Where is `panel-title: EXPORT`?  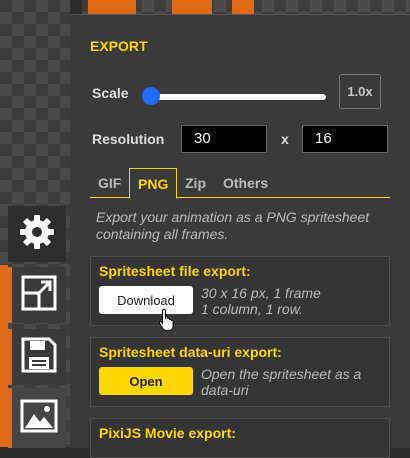 panel-title: EXPORT is located at coordinates (119, 46).